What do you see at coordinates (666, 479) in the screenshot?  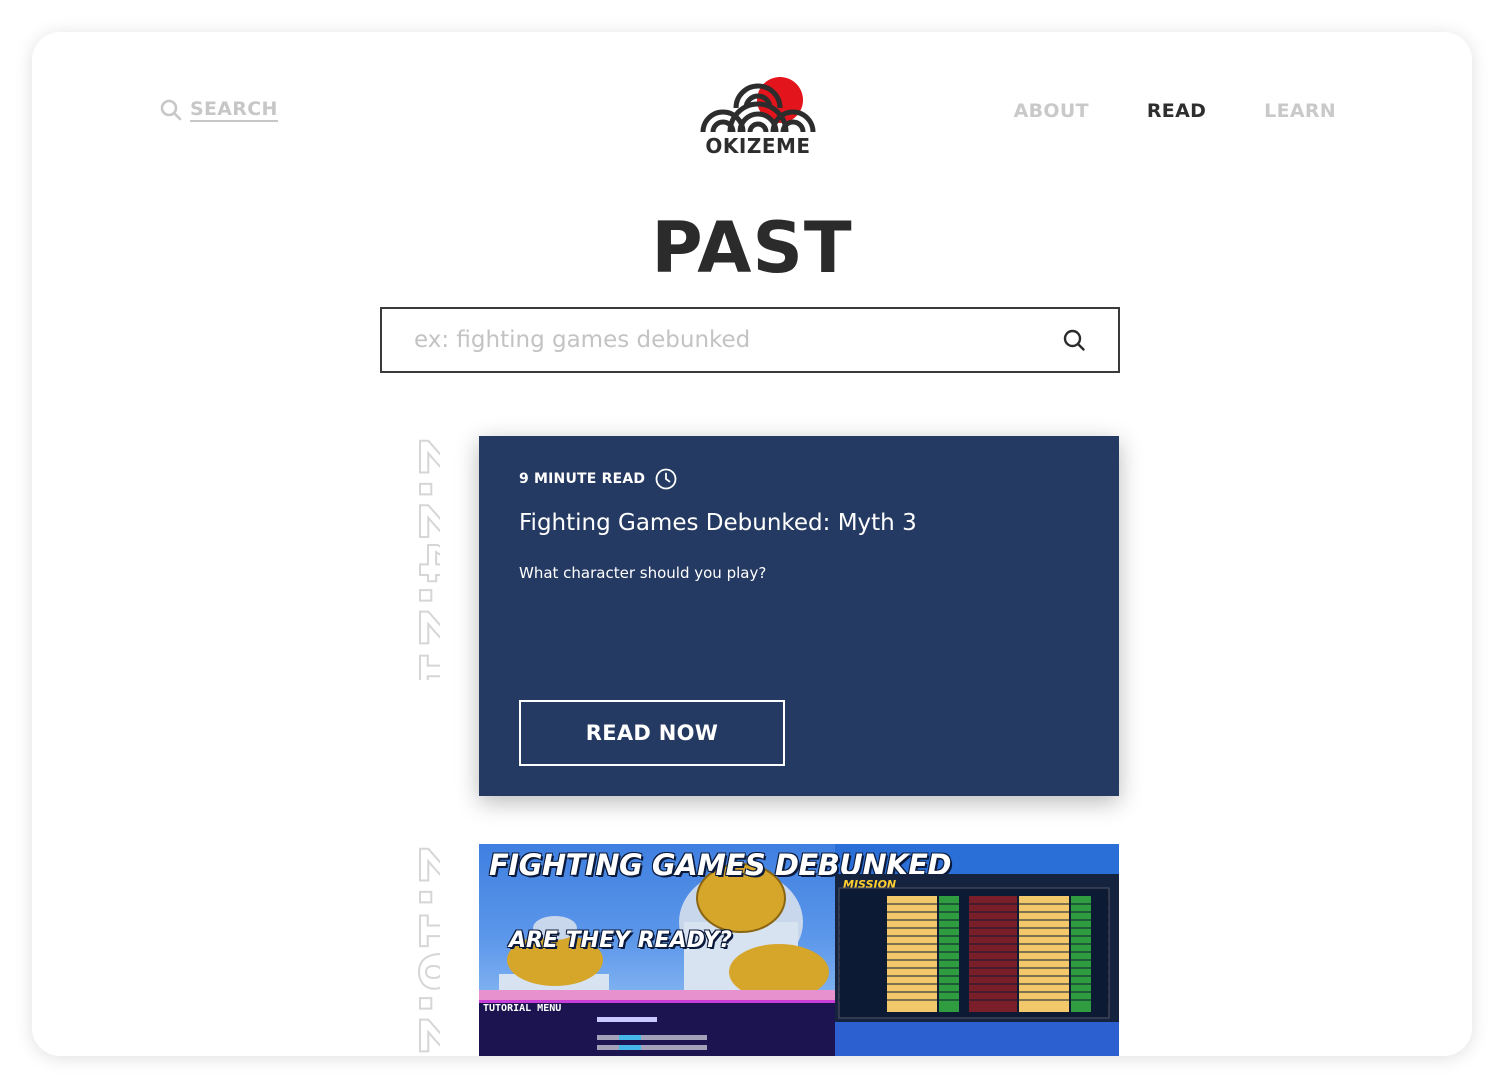 I see `clock-icon` at bounding box center [666, 479].